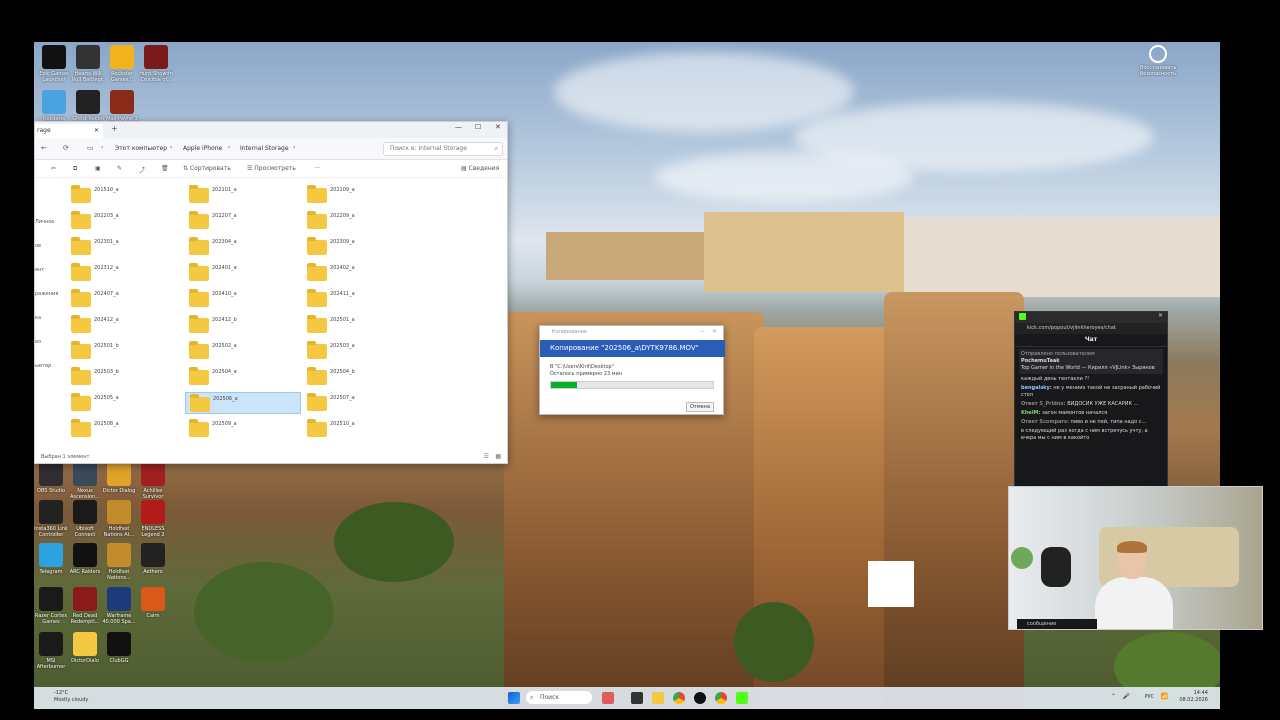 The image size is (1280, 720). I want to click on taskbar-search: ⌕ Поиск, so click(559, 697).